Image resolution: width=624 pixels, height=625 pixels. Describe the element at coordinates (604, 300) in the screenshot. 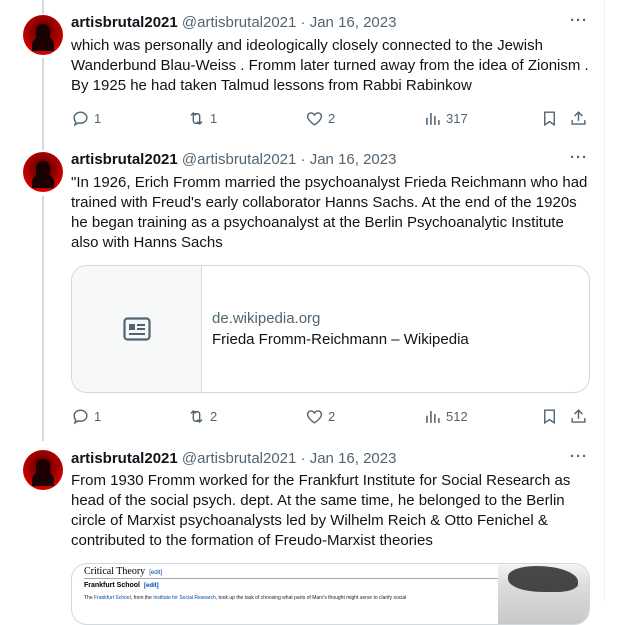

I see `column-border` at that location.